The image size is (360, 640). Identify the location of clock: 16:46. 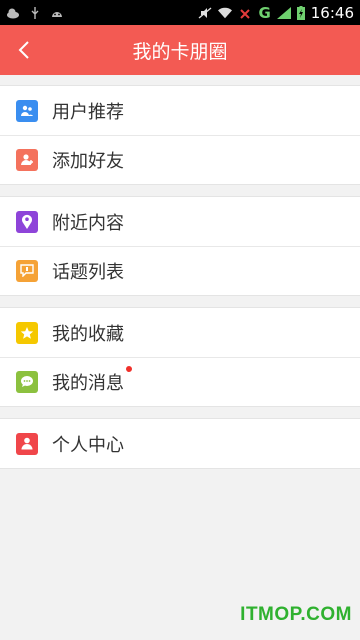
(332, 12).